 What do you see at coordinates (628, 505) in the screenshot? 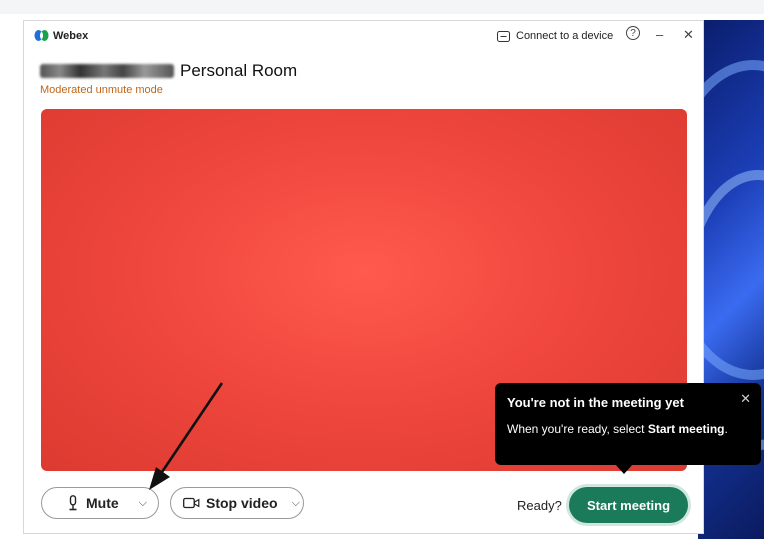
I see `start-meeting-button: Start meeting` at bounding box center [628, 505].